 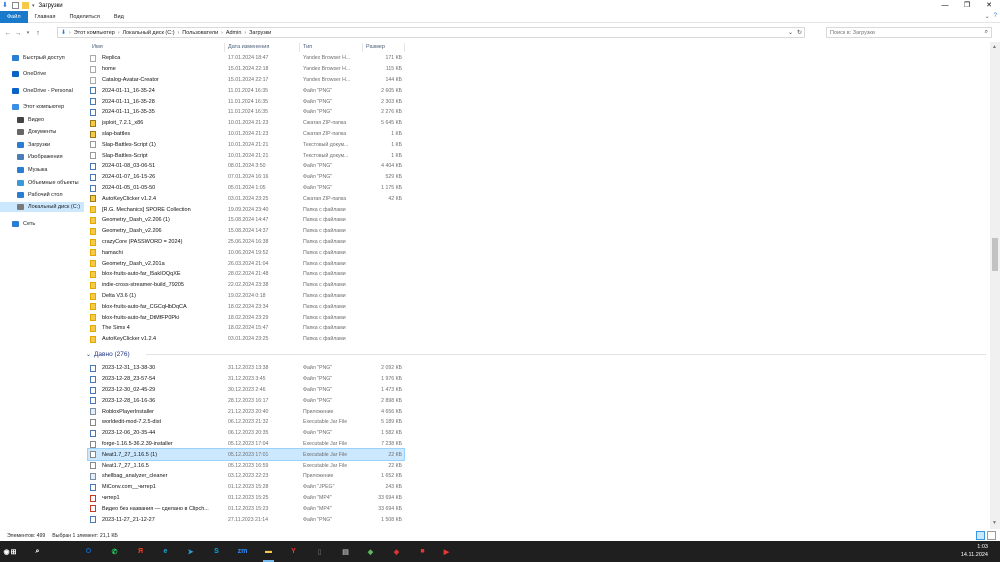 I want to click on video-app-icon: ▶, so click(x=446, y=551).